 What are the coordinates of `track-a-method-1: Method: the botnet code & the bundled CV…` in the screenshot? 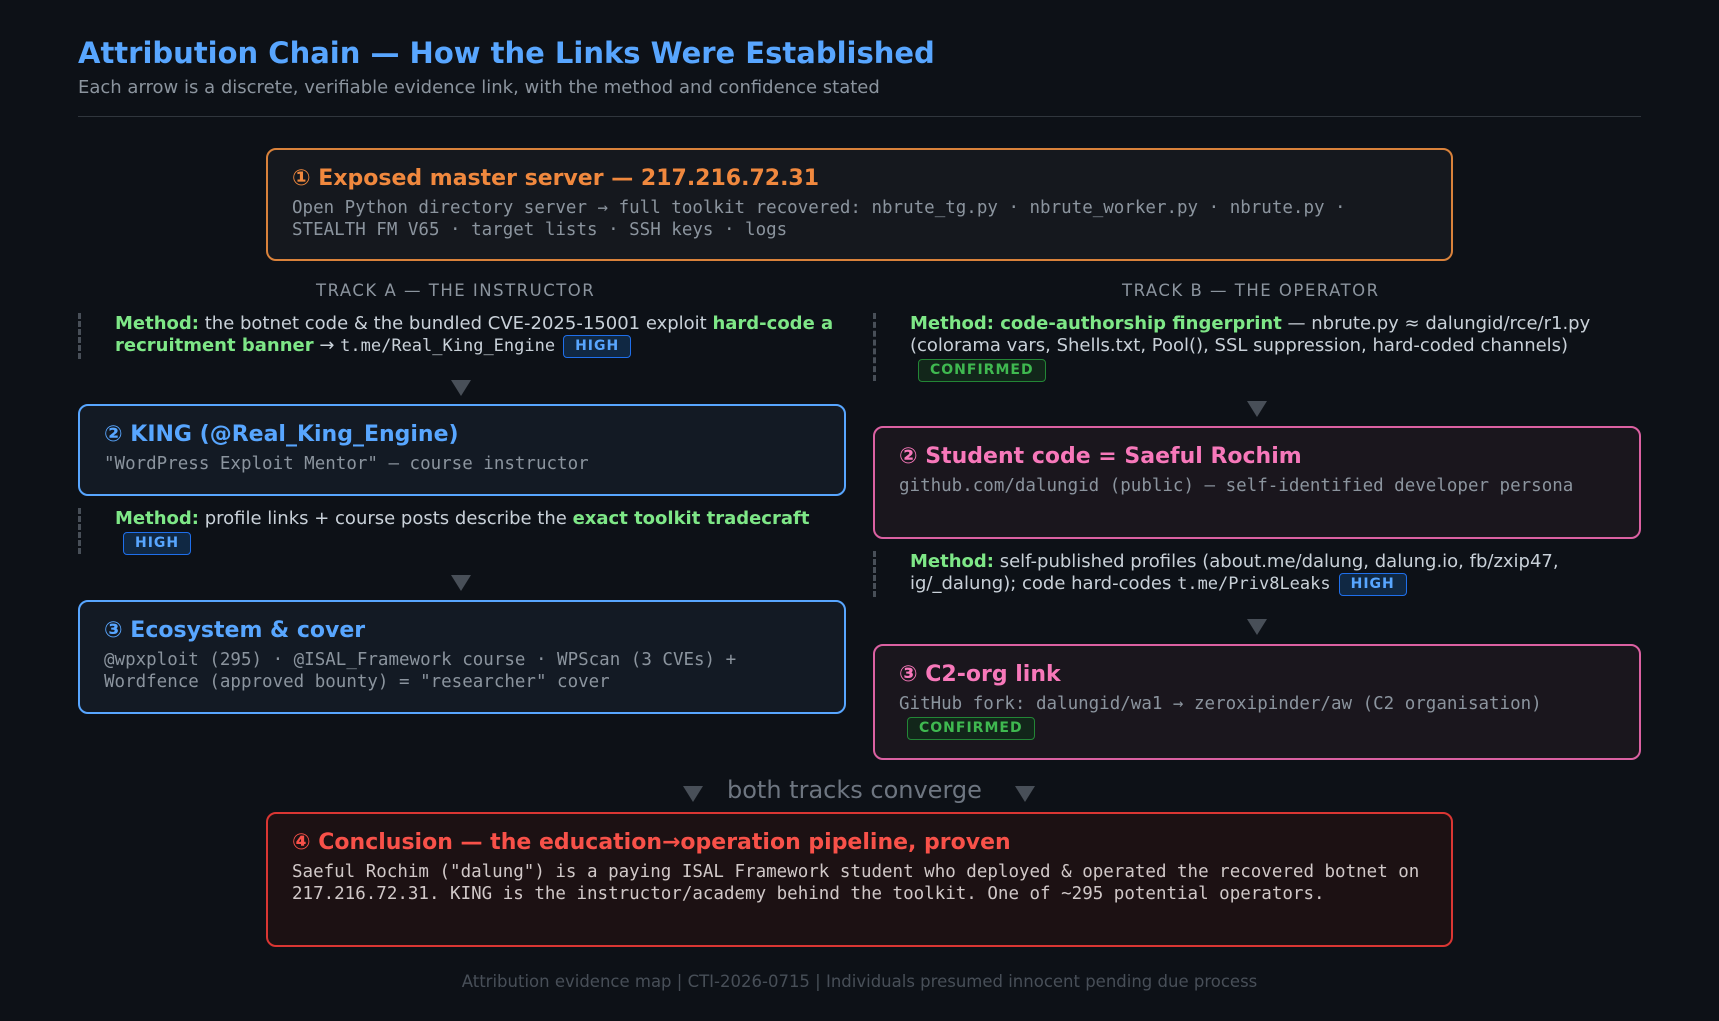 It's located at (463, 336).